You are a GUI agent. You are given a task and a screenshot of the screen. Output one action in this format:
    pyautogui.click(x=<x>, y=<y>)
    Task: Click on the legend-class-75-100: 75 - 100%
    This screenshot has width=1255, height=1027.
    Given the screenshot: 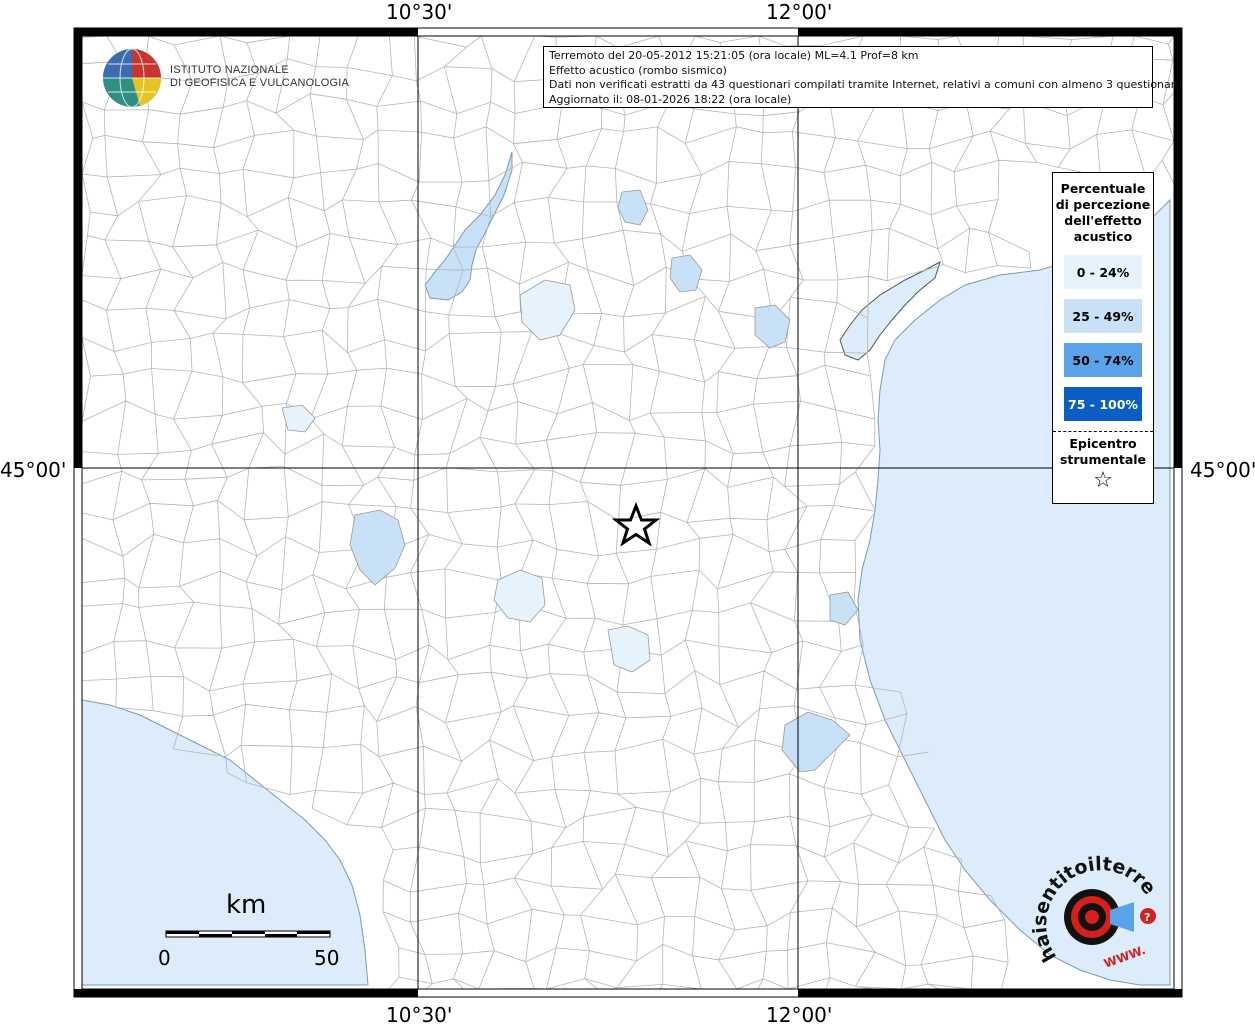 What is the action you would take?
    pyautogui.click(x=1103, y=404)
    